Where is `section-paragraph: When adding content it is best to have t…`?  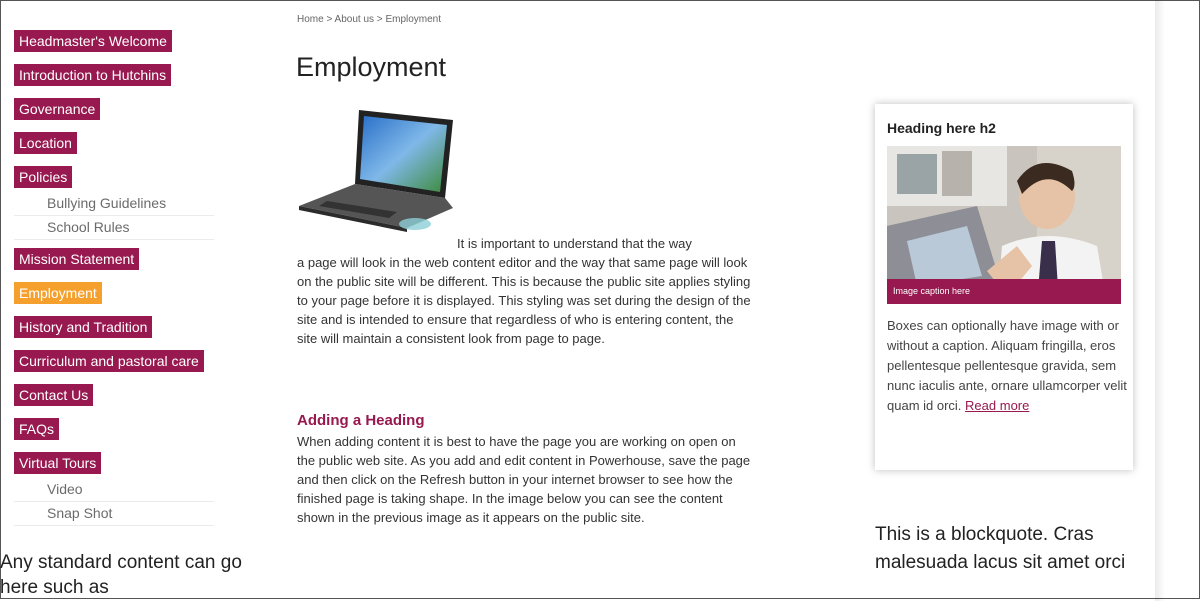 section-paragraph: When adding content it is best to have t… is located at coordinates (524, 479).